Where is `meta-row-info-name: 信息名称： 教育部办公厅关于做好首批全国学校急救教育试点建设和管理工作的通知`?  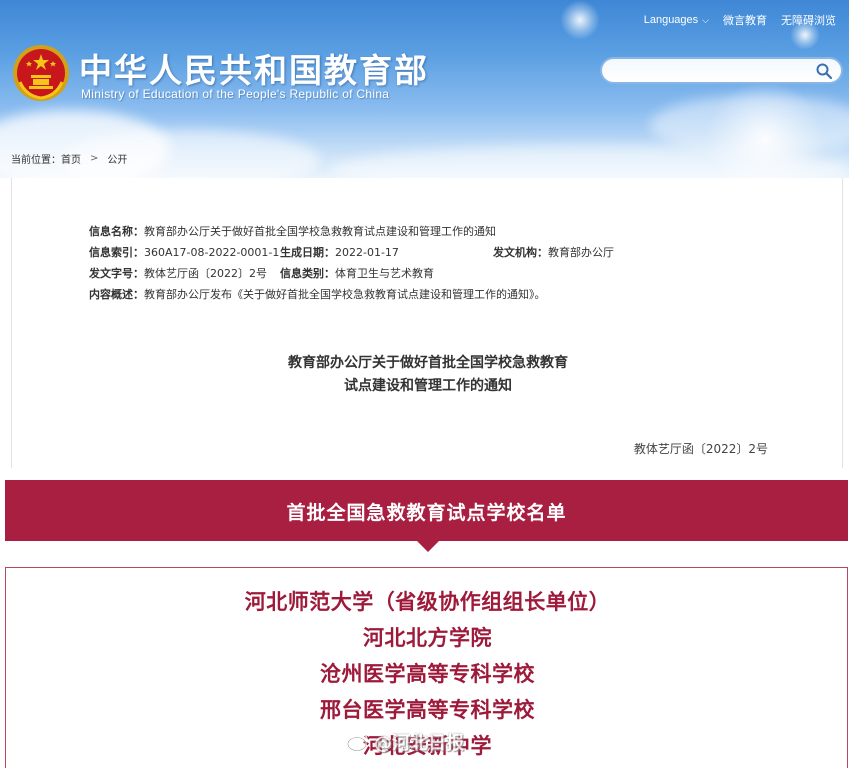
meta-row-info-name: 信息名称： 教育部办公厅关于做好首批全国学校急救教育试点建设和管理工作的通知 is located at coordinates (351, 231).